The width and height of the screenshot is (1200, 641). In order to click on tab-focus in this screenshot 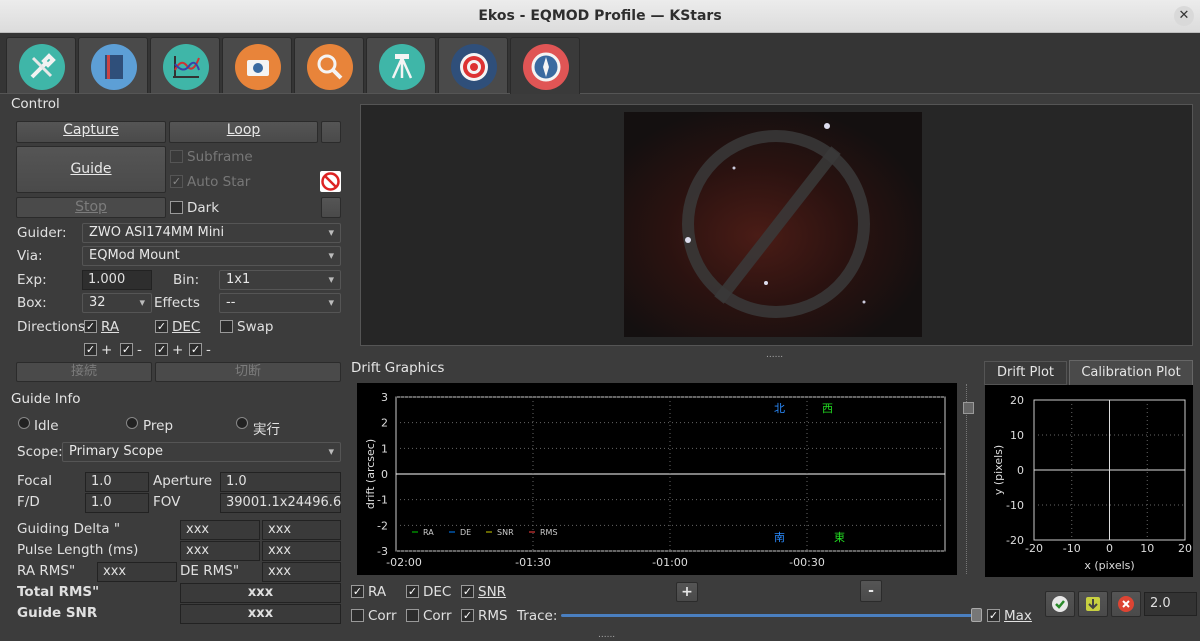, I will do `click(329, 65)`.